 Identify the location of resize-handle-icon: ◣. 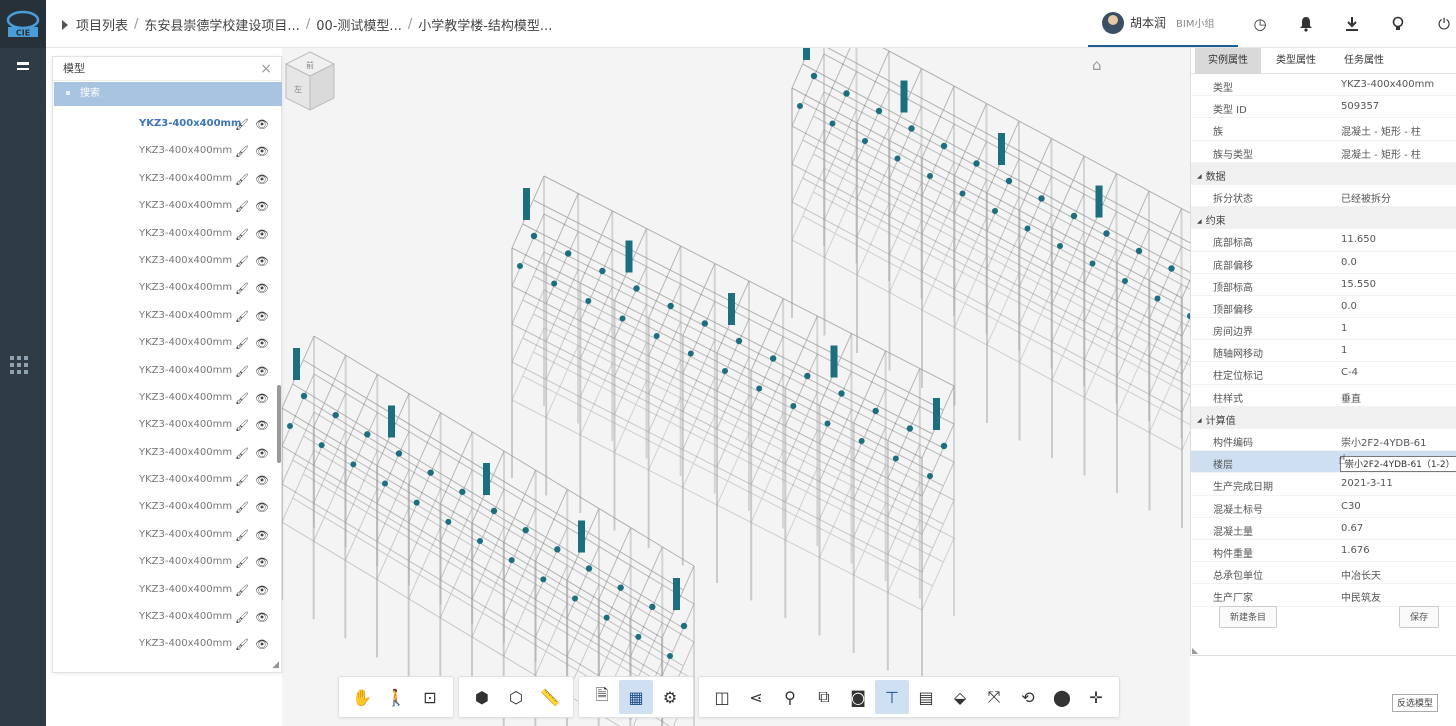
(1195, 650).